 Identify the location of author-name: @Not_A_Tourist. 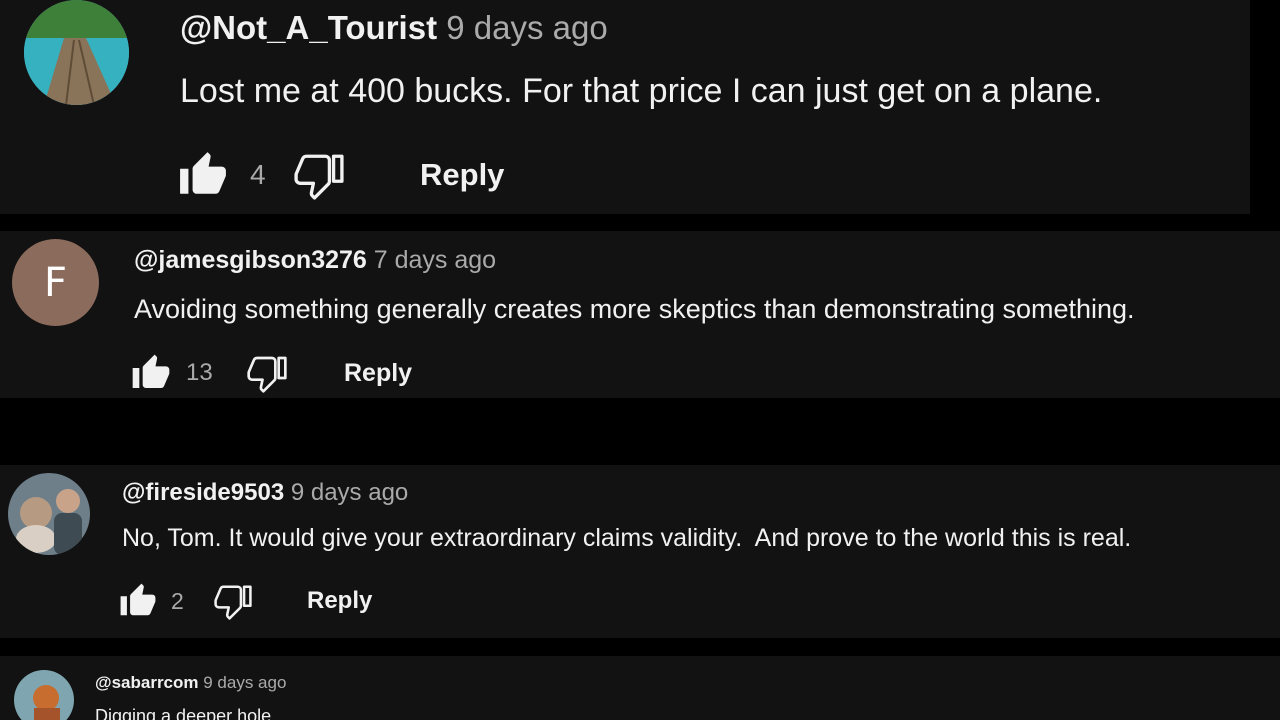
(308, 27).